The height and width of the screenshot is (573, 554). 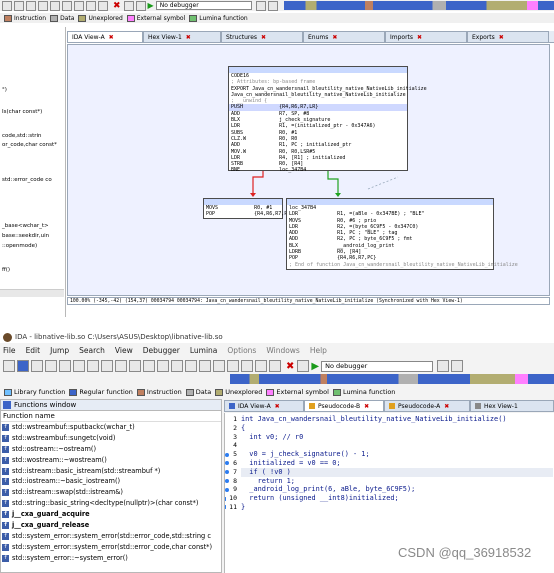 What do you see at coordinates (33, 350) in the screenshot?
I see `menu-edit: Edit` at bounding box center [33, 350].